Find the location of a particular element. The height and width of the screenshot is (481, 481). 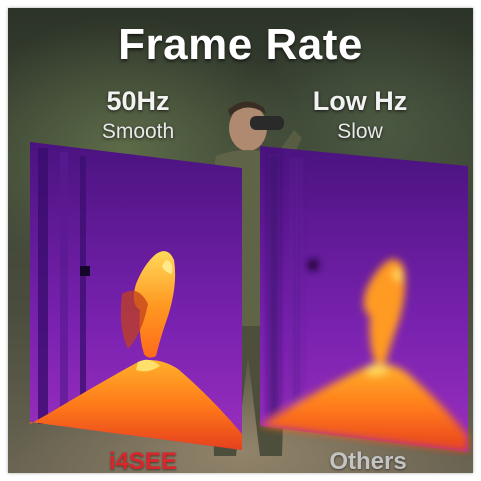

right-heading: Low Hz is located at coordinates (360, 101).